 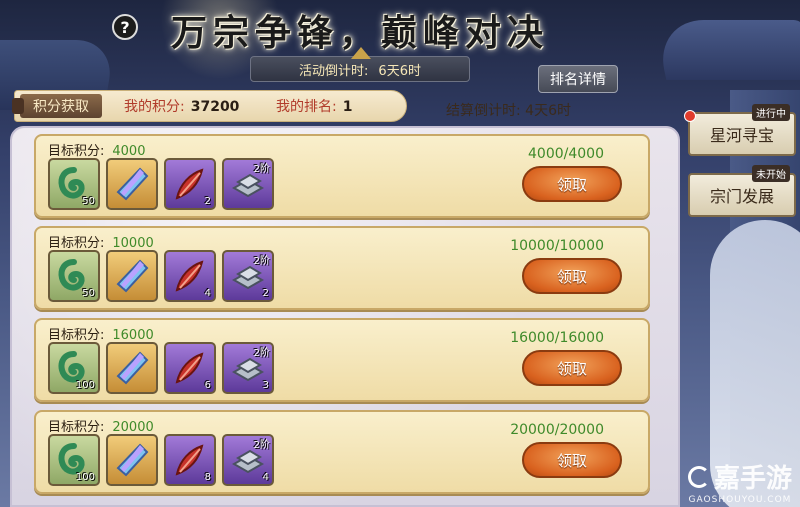 What do you see at coordinates (248, 184) in the screenshot?
I see `reward-item: 2阶` at bounding box center [248, 184].